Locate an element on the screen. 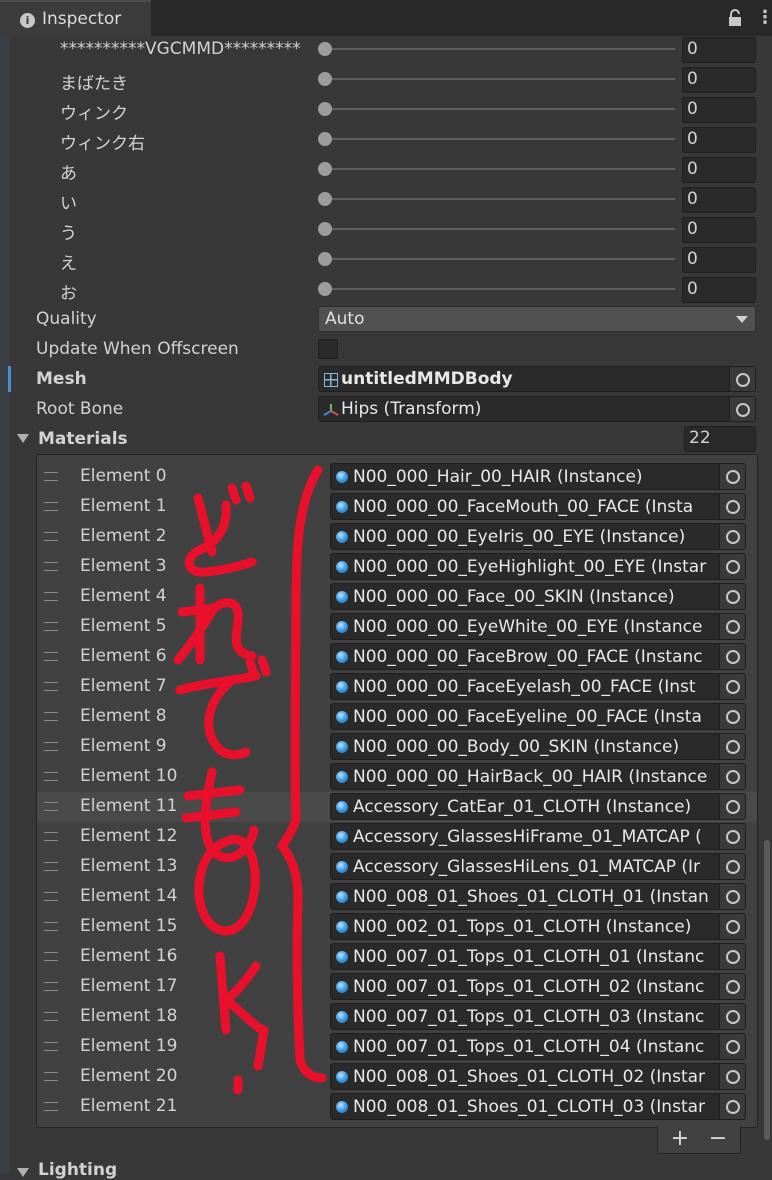 The width and height of the screenshot is (772, 1180). foldout-arrow-icon is located at coordinates (23, 438).